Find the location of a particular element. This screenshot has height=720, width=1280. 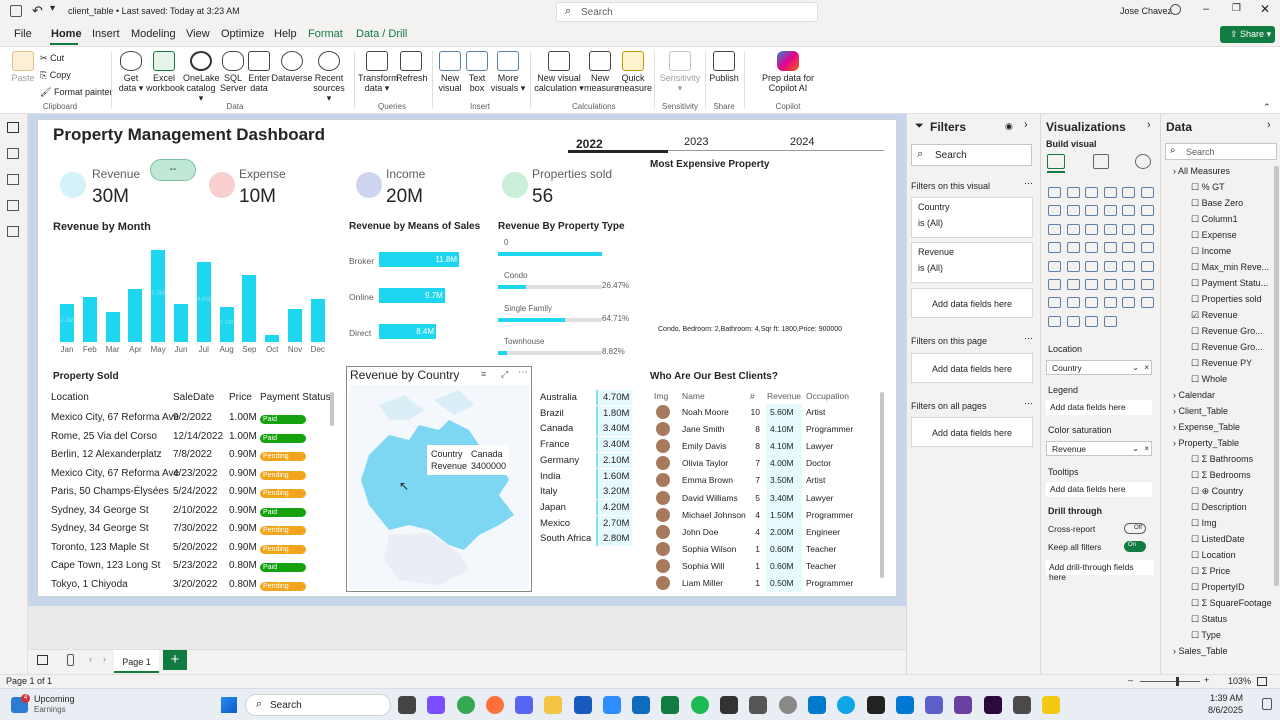

filter-search: ⌕ Search is located at coordinates (971, 155).